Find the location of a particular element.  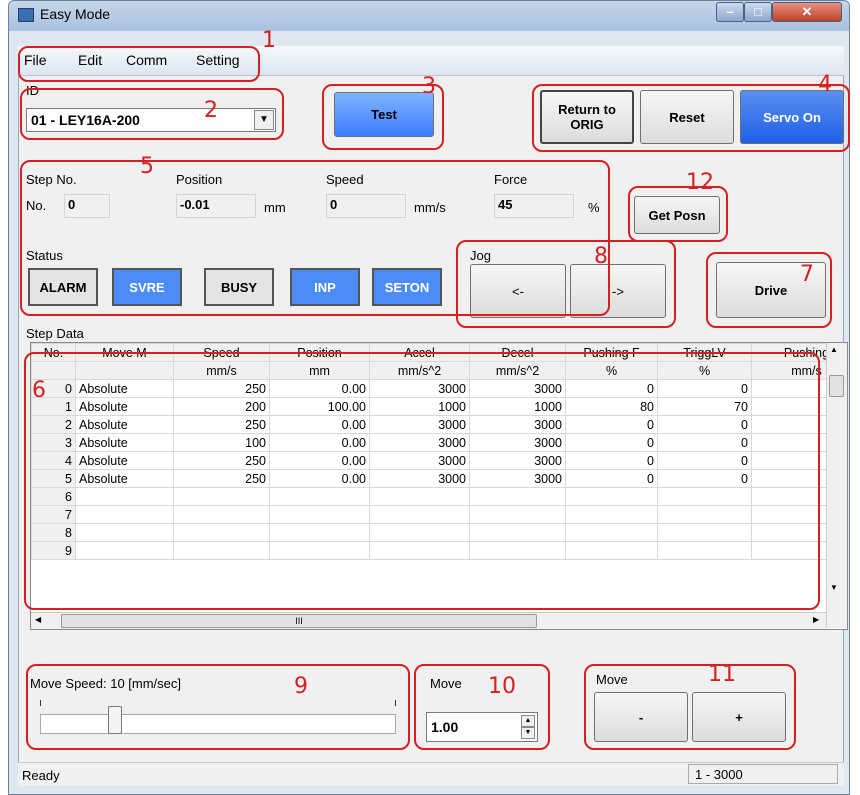

annotation-number-12: 12 is located at coordinates (700, 182).